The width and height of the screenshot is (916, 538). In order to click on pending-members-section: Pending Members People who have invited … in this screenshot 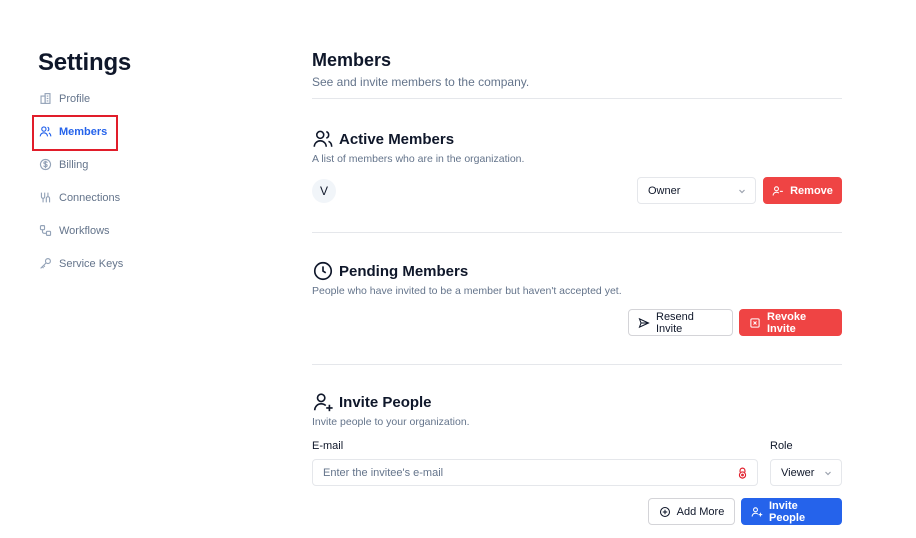, I will do `click(577, 297)`.